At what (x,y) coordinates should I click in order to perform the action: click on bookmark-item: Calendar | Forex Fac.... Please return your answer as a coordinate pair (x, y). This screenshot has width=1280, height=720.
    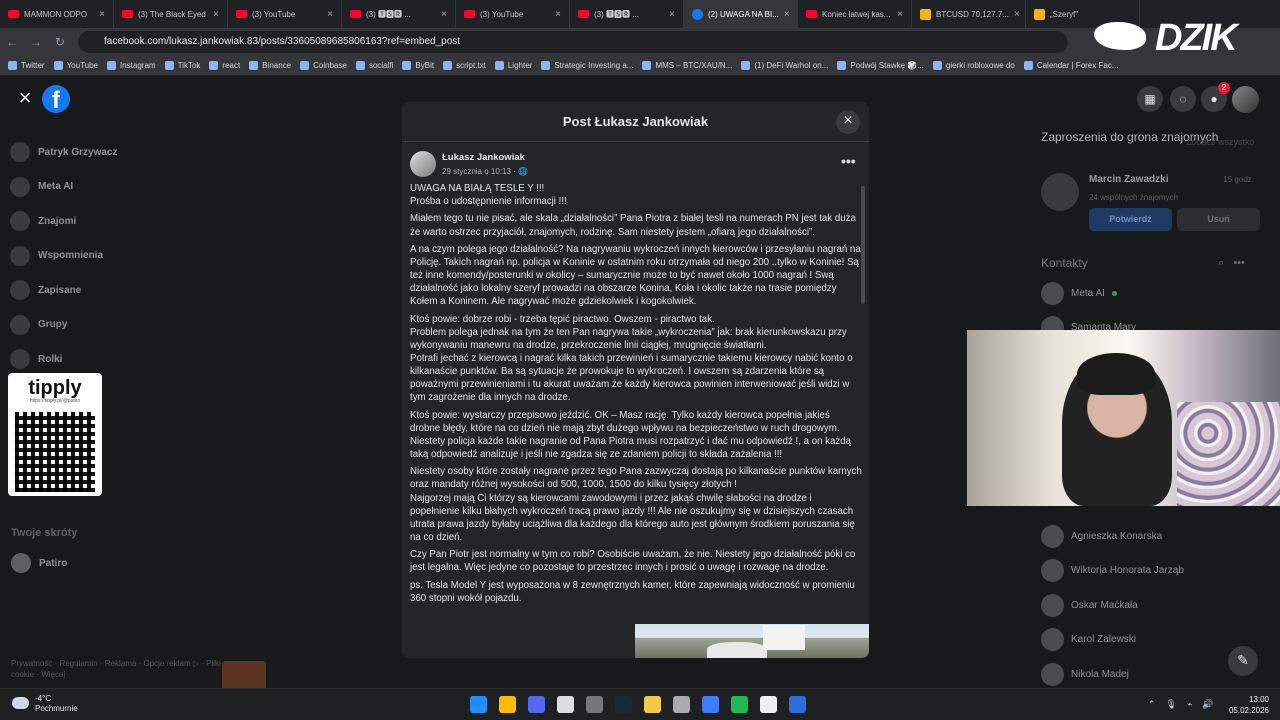
    Looking at the image, I should click on (1070, 65).